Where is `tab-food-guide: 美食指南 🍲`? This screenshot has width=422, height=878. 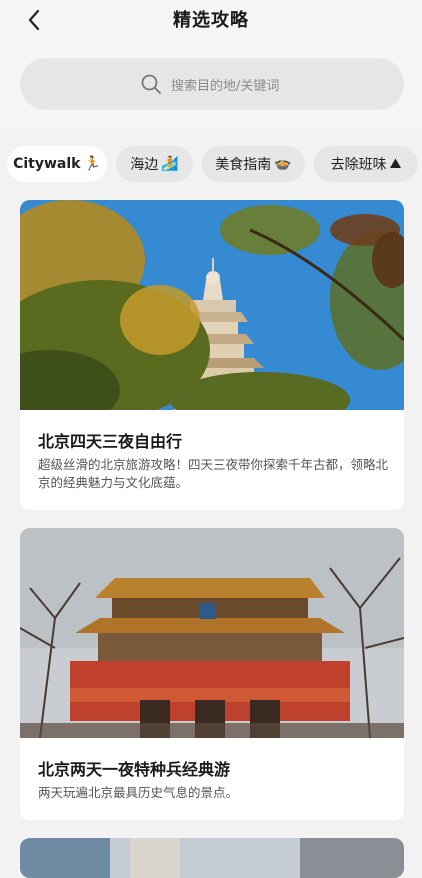
tab-food-guide: 美食指南 🍲 is located at coordinates (253, 164).